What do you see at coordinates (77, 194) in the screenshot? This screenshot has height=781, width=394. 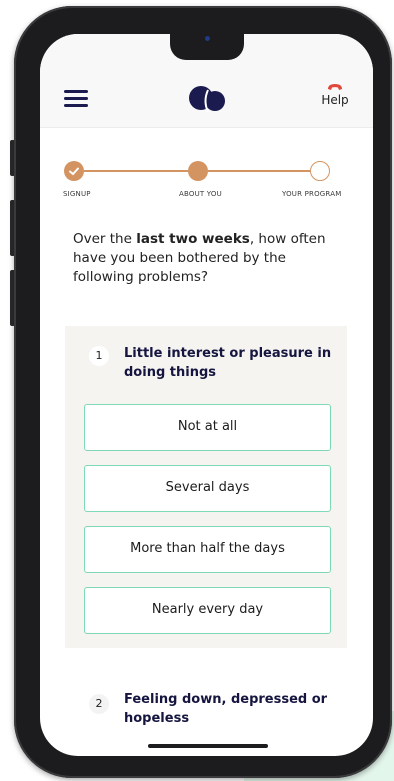 I see `step-label-signup: SIGNUP` at bounding box center [77, 194].